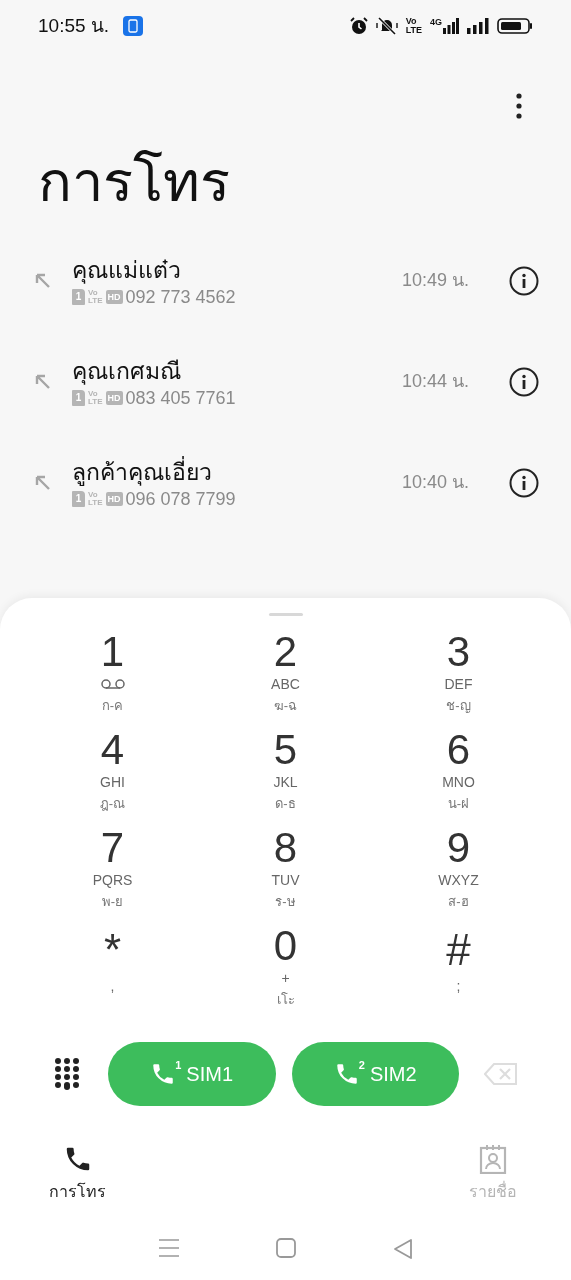  I want to click on phone-number: 096 078 7799, so click(180, 498).